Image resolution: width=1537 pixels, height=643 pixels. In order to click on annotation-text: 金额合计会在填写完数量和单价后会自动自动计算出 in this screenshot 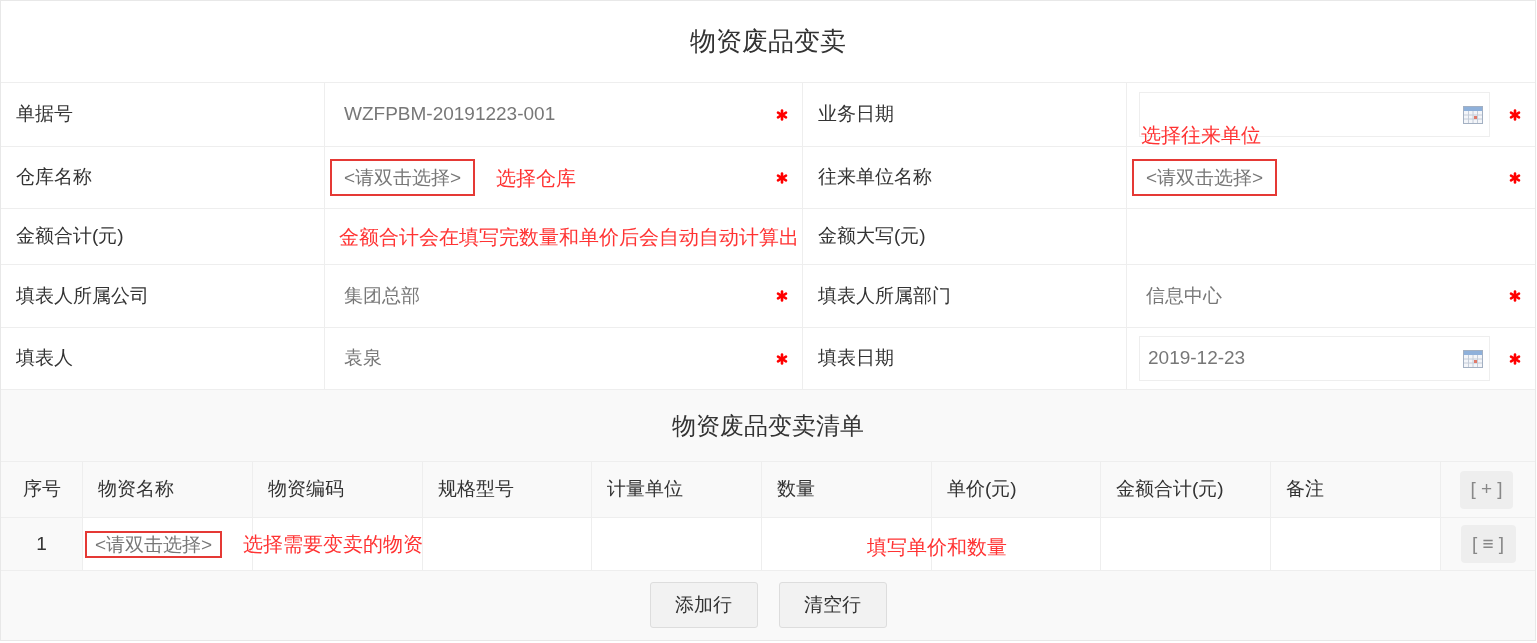, I will do `click(569, 237)`.